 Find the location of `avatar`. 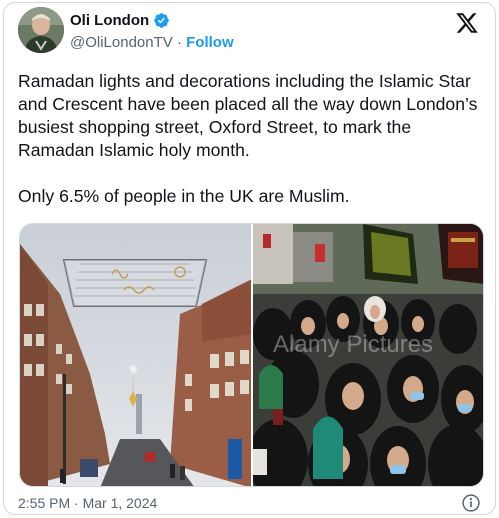

avatar is located at coordinates (41, 30).